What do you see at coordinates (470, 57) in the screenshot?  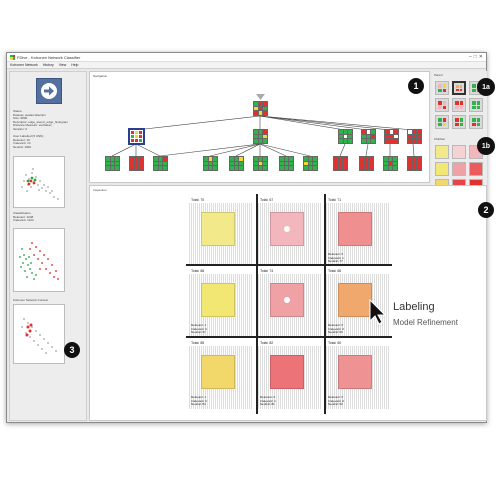 I see `minimize-icon: –` at bounding box center [470, 57].